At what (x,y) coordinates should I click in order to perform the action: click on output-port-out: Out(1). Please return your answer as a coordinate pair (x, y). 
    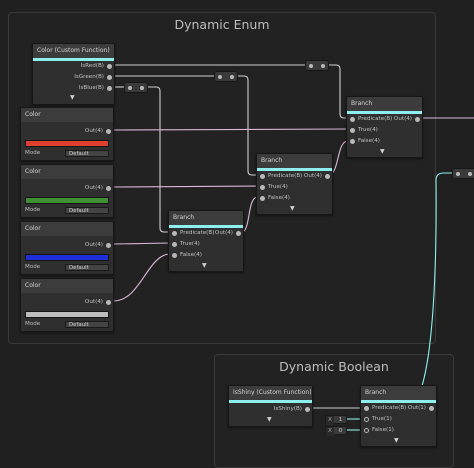
    Looking at the image, I should click on (417, 408).